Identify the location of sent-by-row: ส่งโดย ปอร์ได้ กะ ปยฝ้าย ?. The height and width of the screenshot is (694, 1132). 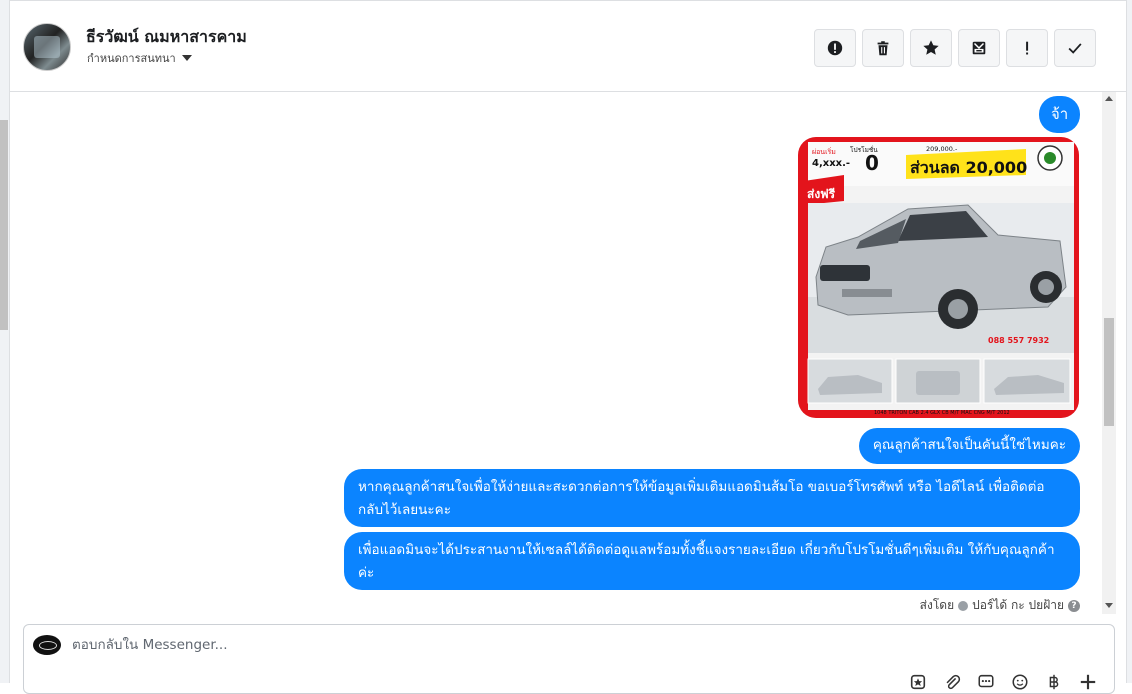
(1000, 605).